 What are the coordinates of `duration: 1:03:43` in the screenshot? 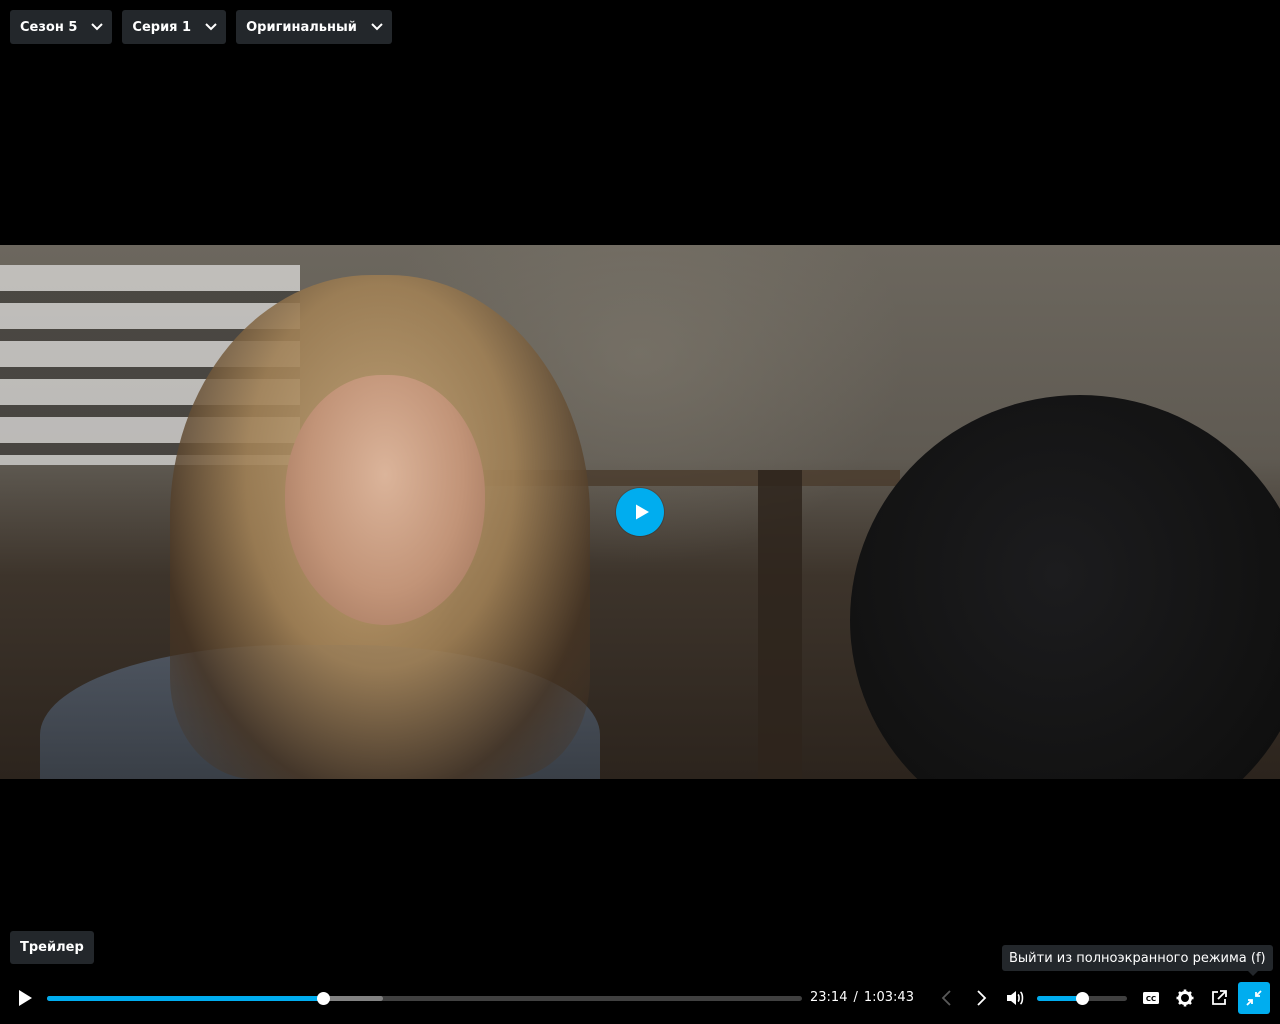 It's located at (888, 997).